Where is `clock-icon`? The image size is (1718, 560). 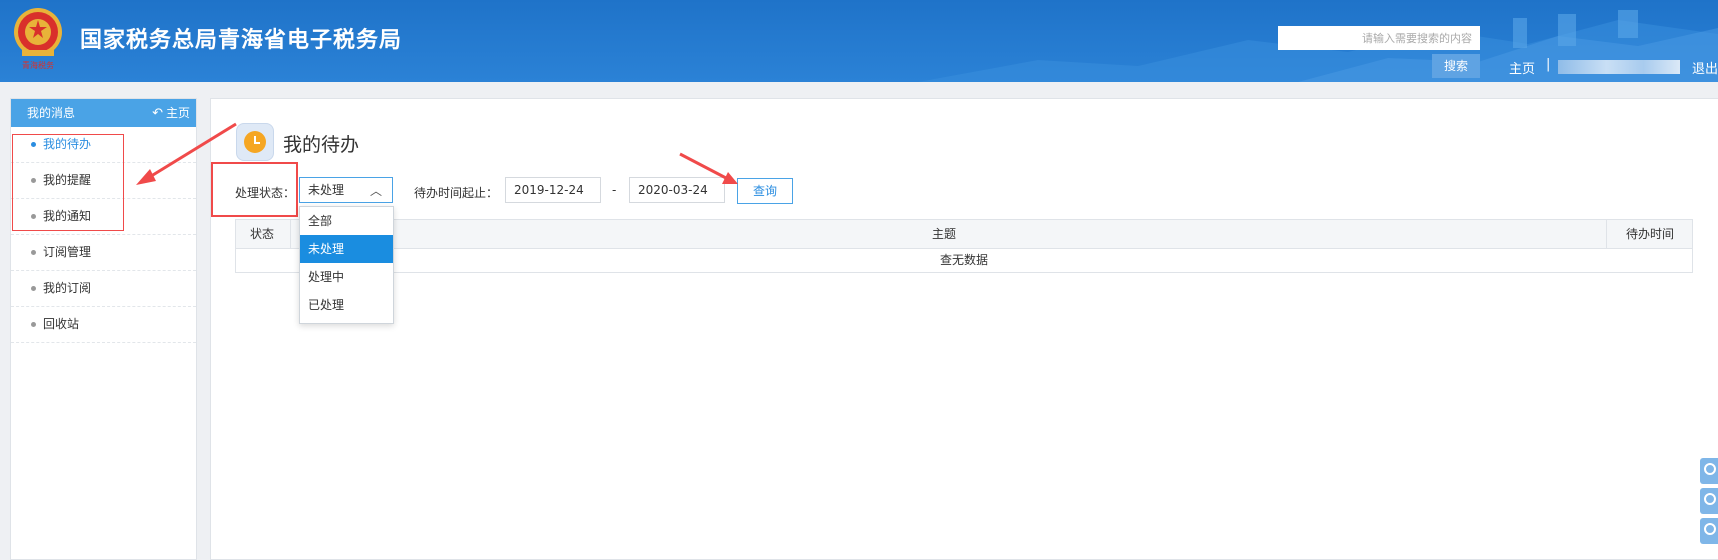 clock-icon is located at coordinates (255, 142).